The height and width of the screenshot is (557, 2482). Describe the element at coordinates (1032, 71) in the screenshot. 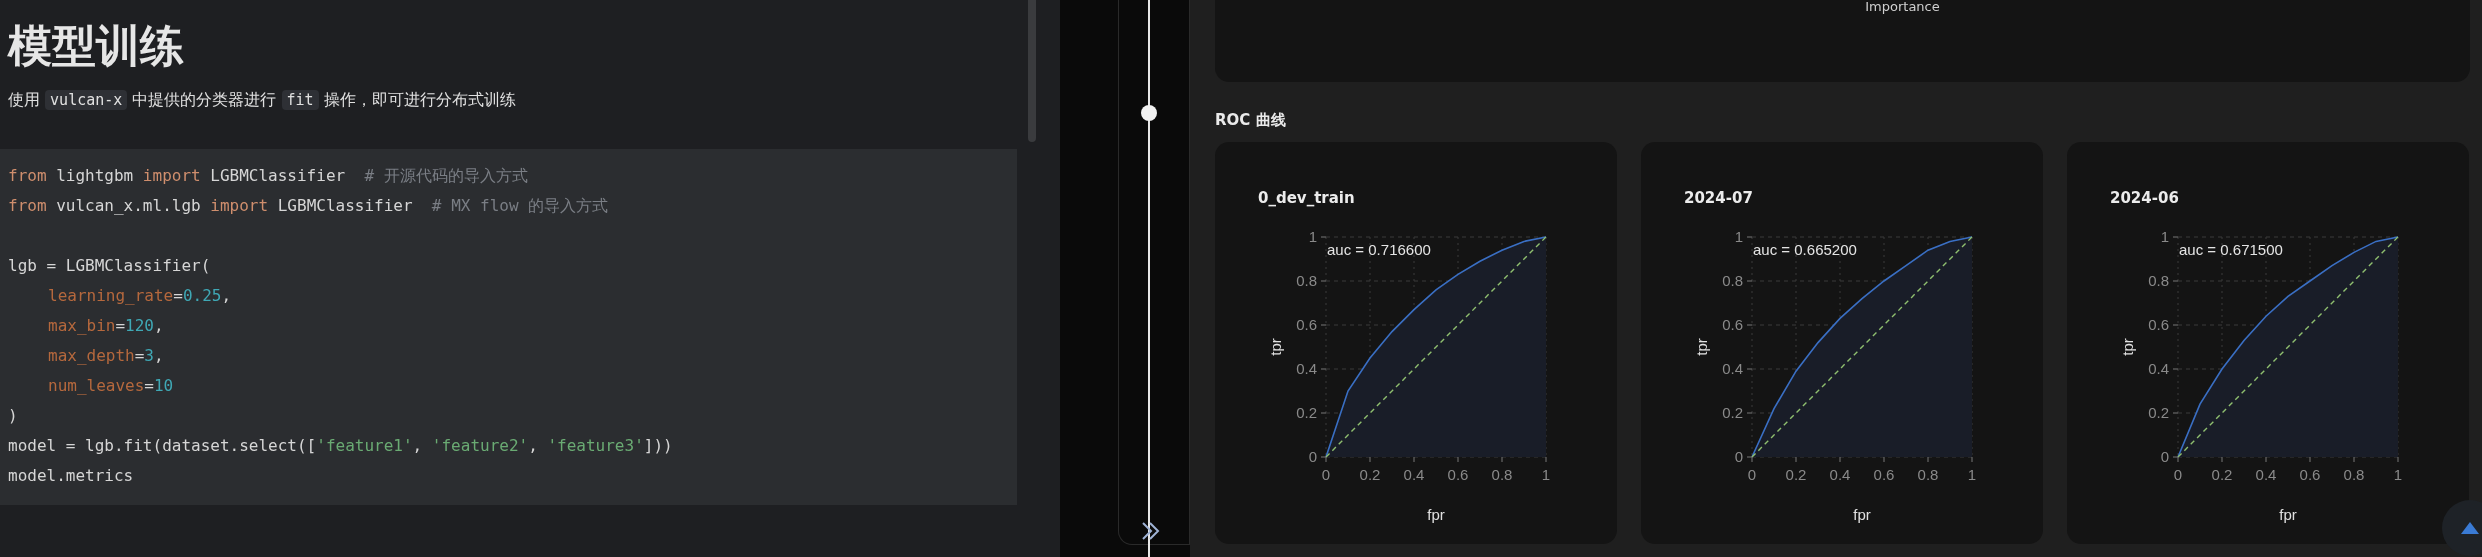

I see `scrollbar-thumb` at that location.